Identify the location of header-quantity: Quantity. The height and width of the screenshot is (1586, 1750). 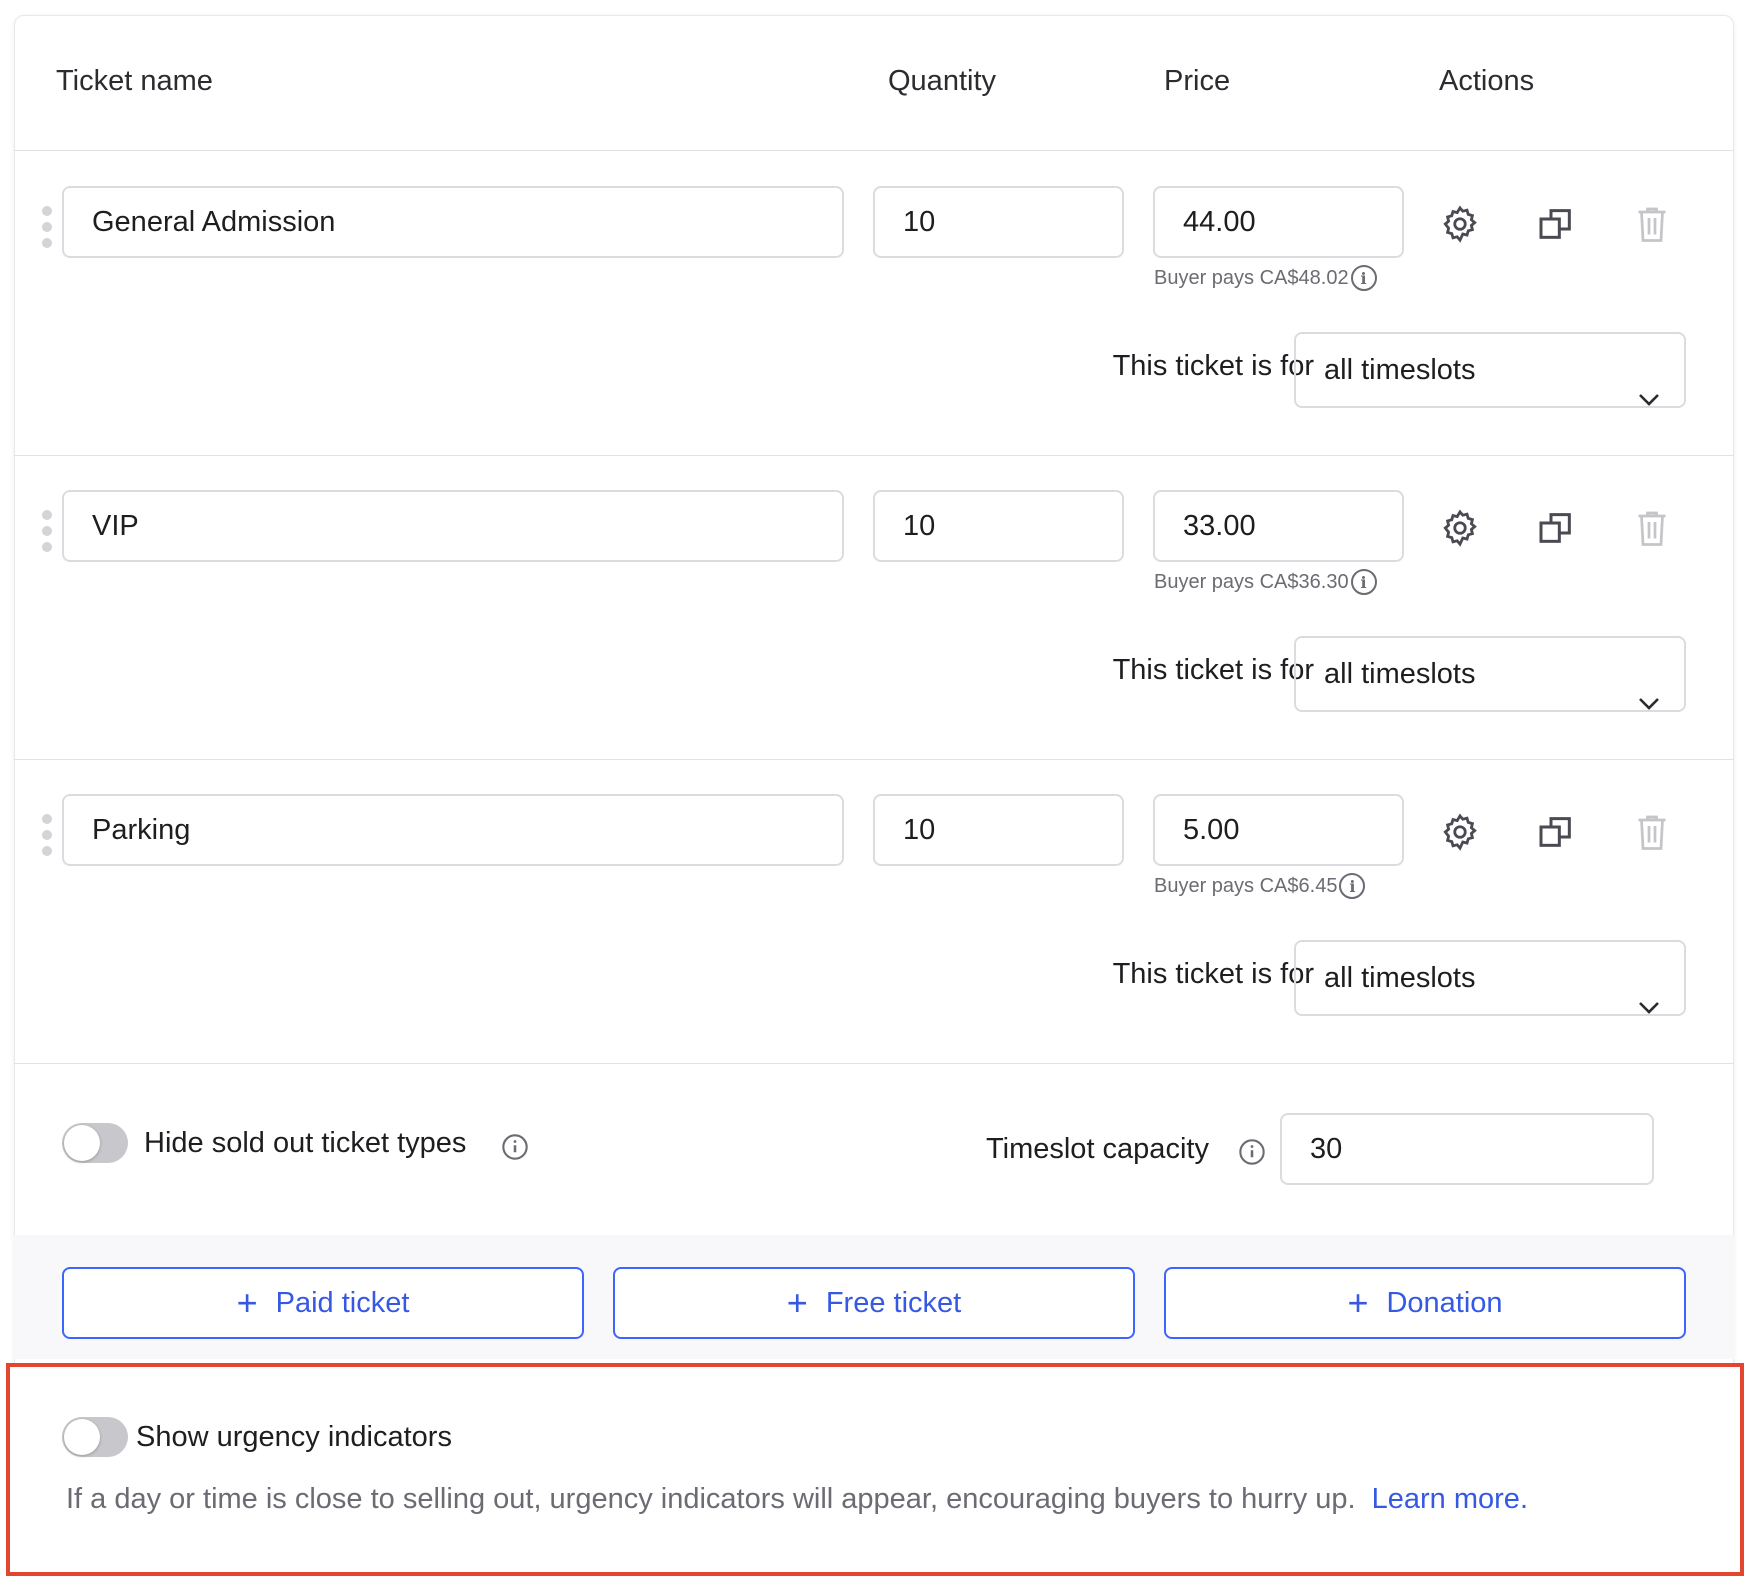
(942, 81).